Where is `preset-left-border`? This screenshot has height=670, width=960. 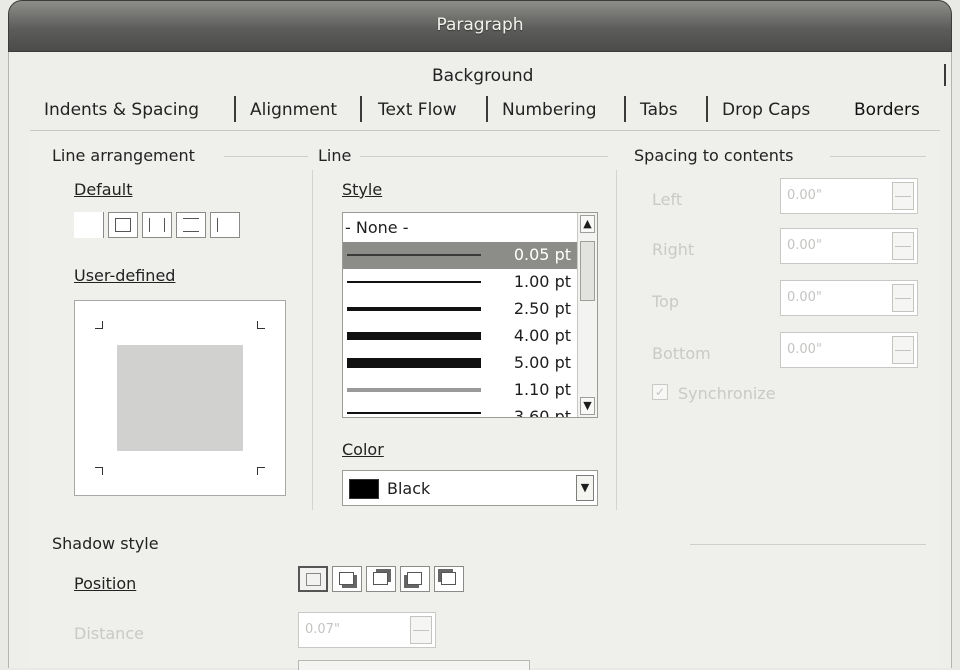
preset-left-border is located at coordinates (225, 225).